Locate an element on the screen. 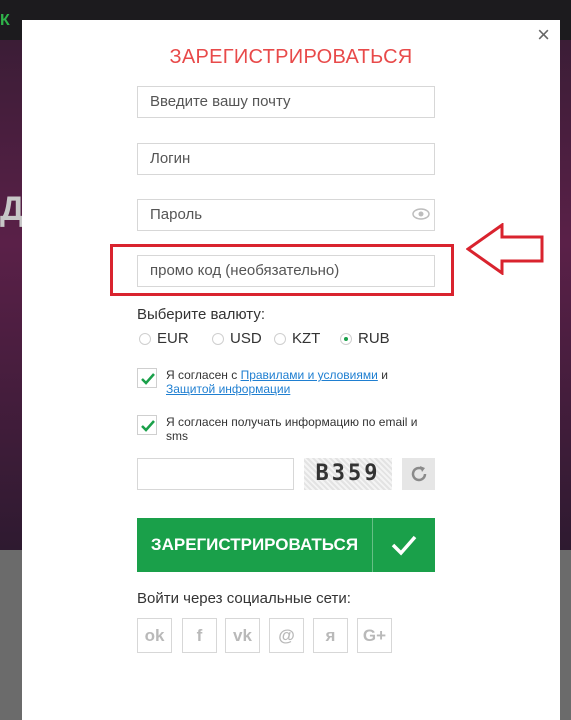 Image resolution: width=571 pixels, height=720 pixels. refresh-captcha-button is located at coordinates (418, 474).